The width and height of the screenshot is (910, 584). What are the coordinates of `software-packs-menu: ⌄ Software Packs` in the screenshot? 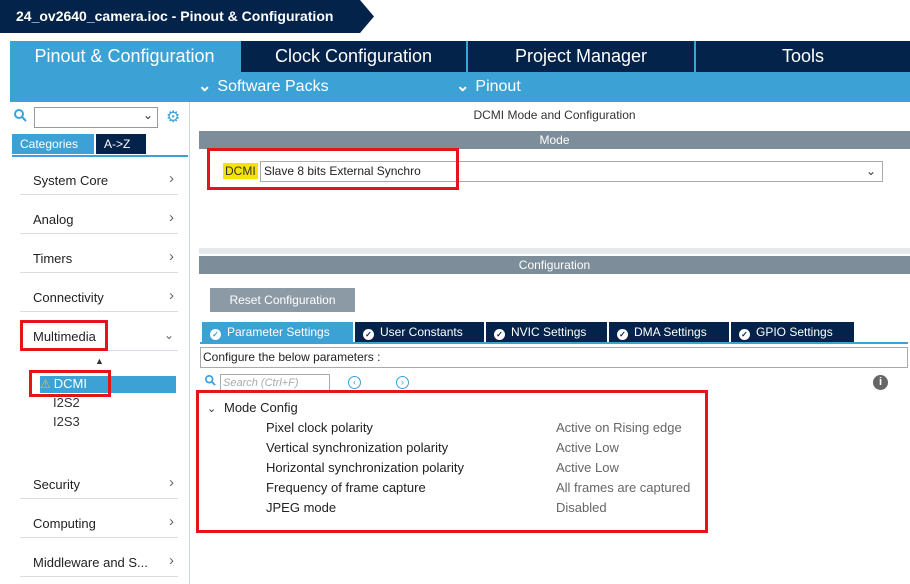 It's located at (263, 87).